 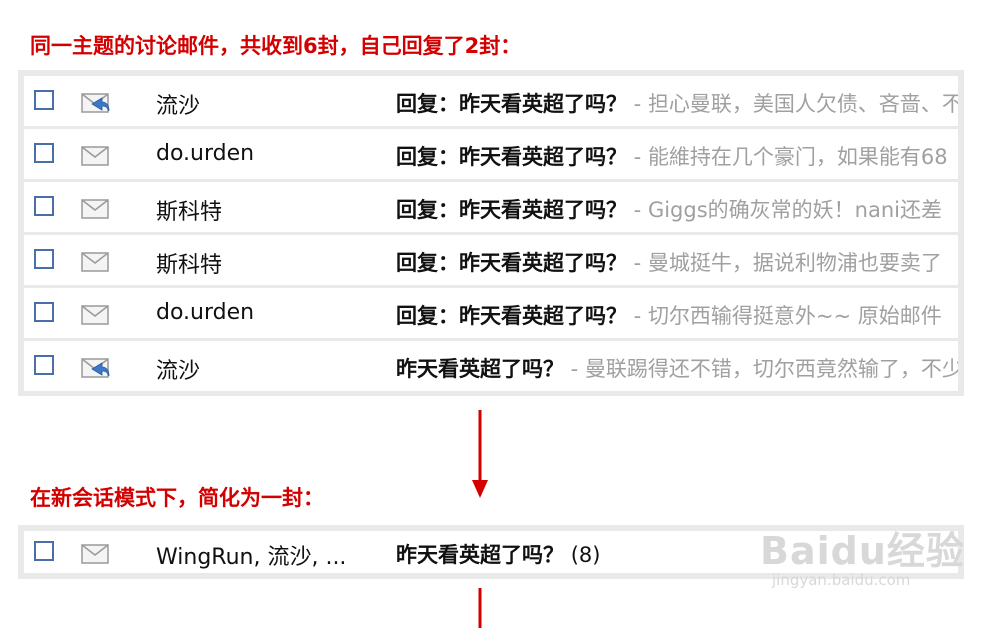 I want to click on mail-row: do.urden 回复：昨天看英超了吗？ - 能維持在几个豪门，如果能有68, so click(x=491, y=155).